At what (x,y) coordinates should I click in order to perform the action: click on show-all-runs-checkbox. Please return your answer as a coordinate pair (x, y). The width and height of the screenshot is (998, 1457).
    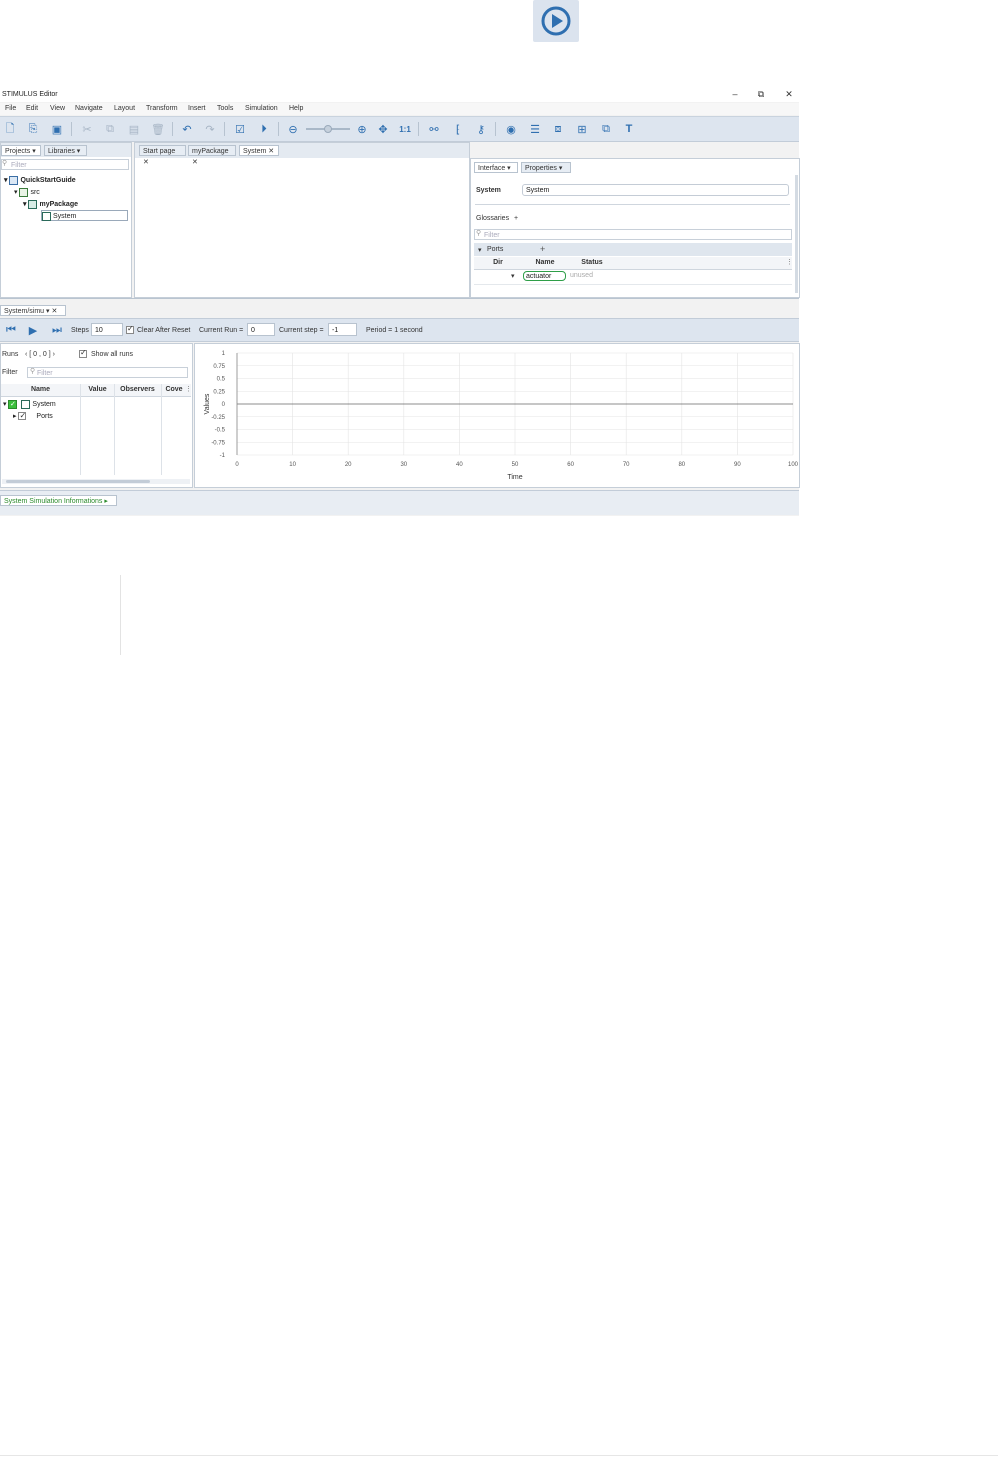
    Looking at the image, I should click on (83, 353).